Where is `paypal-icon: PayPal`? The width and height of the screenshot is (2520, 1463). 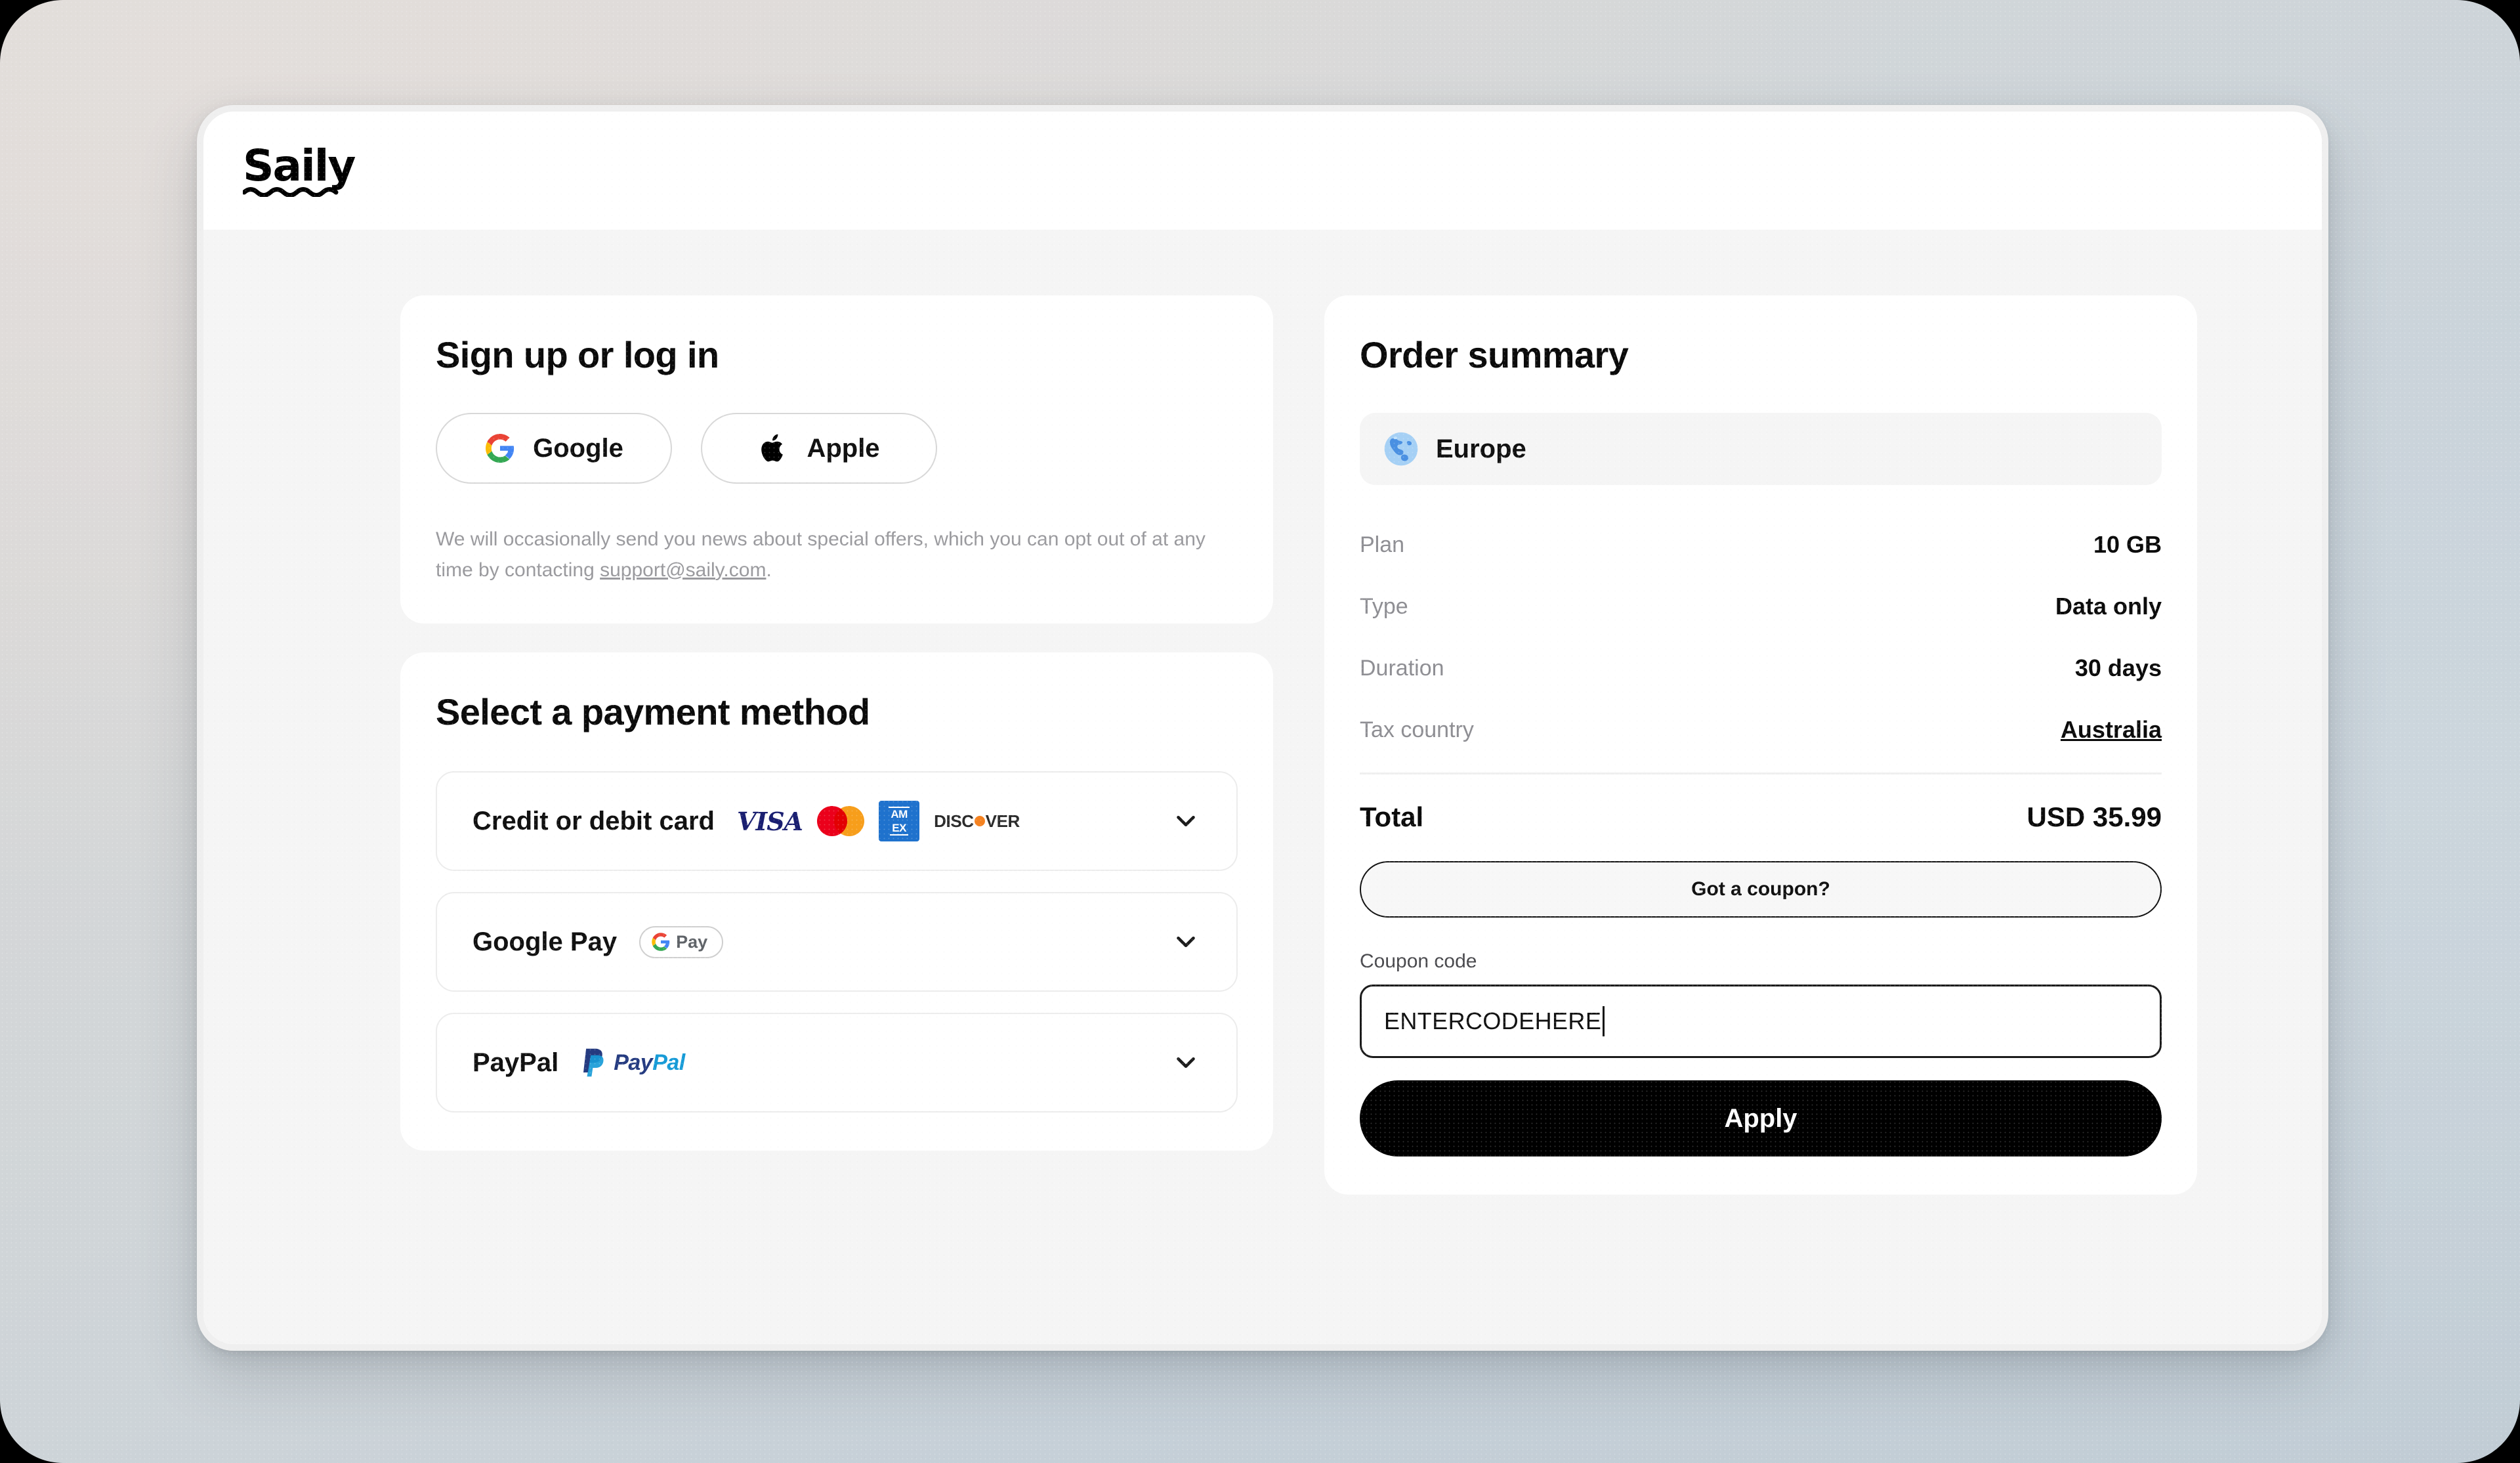
paypal-icon: PayPal is located at coordinates (633, 1062).